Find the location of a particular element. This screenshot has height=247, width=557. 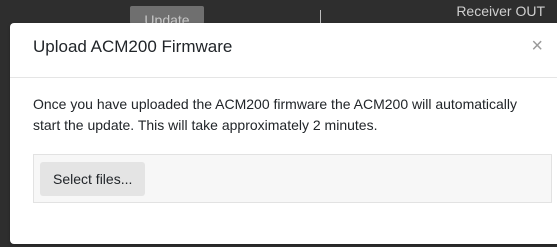

dialog-title: Upload ACM200 Firmware is located at coordinates (133, 46).